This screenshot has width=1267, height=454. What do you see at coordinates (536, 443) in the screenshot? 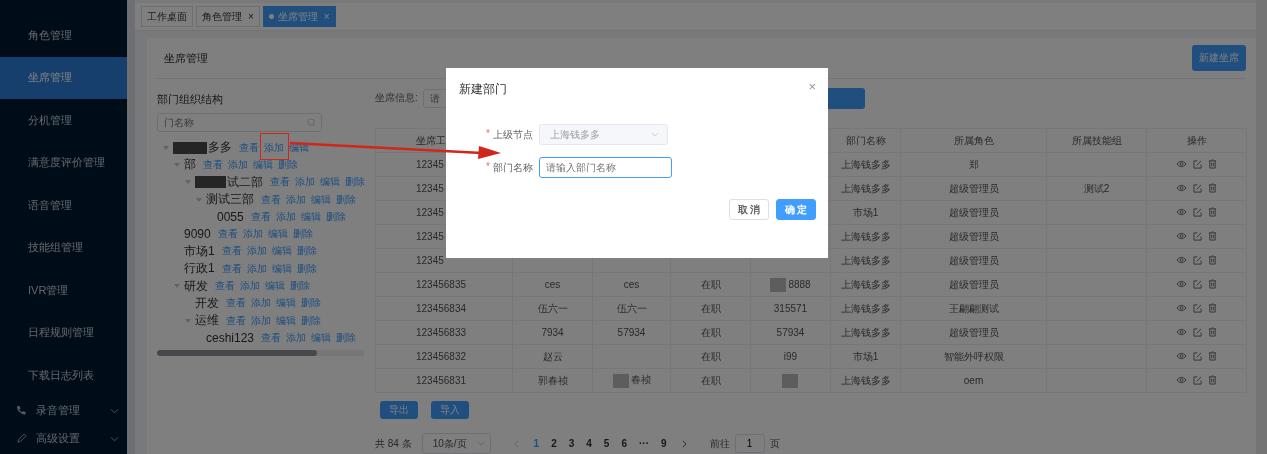
I see `page-number: 1` at bounding box center [536, 443].